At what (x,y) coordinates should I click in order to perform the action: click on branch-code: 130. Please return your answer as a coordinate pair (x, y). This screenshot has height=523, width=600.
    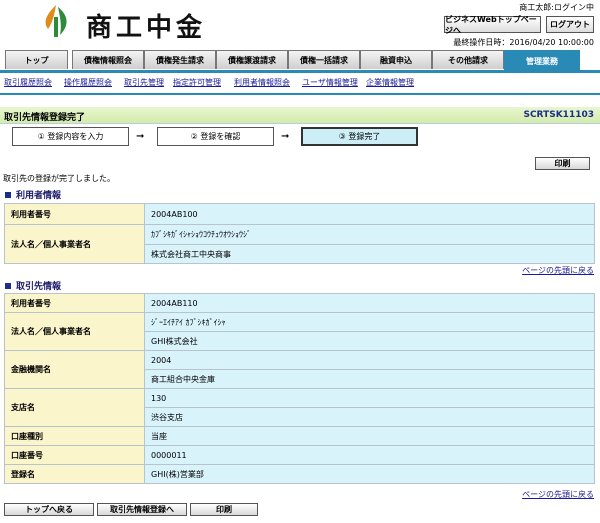
    Looking at the image, I should click on (369, 398).